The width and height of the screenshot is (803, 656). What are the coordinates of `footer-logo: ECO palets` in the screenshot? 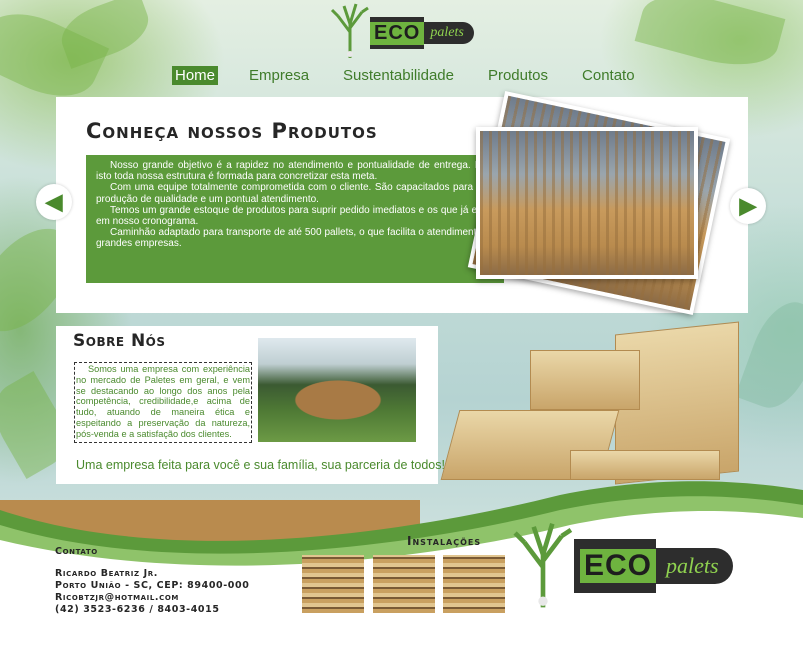 It's located at (622, 564).